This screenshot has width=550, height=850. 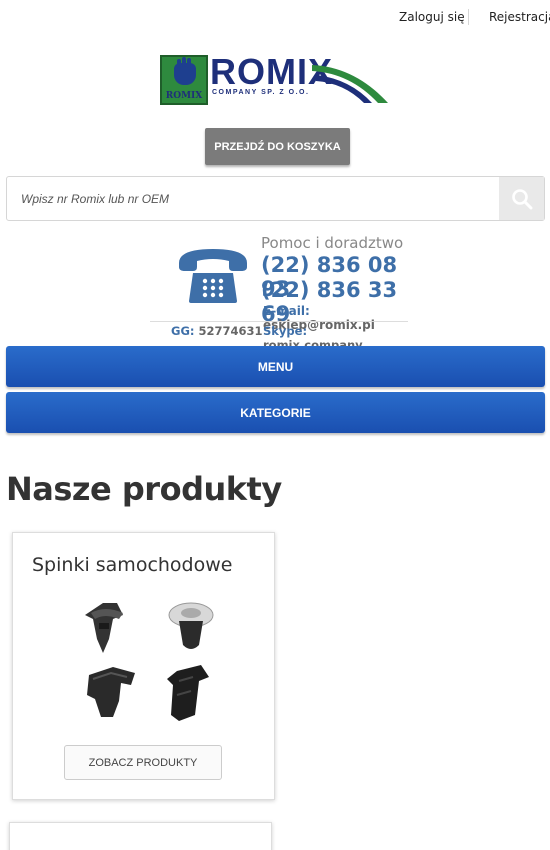 What do you see at coordinates (286, 311) in the screenshot?
I see `email-label: E-mail:` at bounding box center [286, 311].